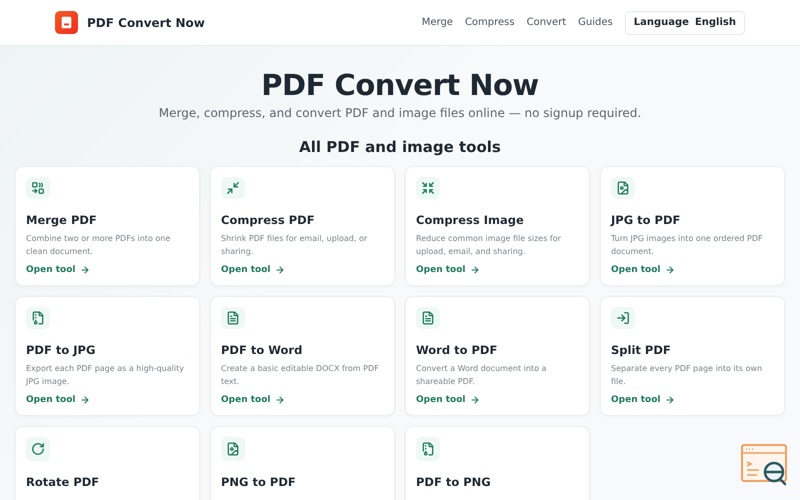  Describe the element at coordinates (400, 147) in the screenshot. I see `section-heading: All PDF and image tools` at that location.